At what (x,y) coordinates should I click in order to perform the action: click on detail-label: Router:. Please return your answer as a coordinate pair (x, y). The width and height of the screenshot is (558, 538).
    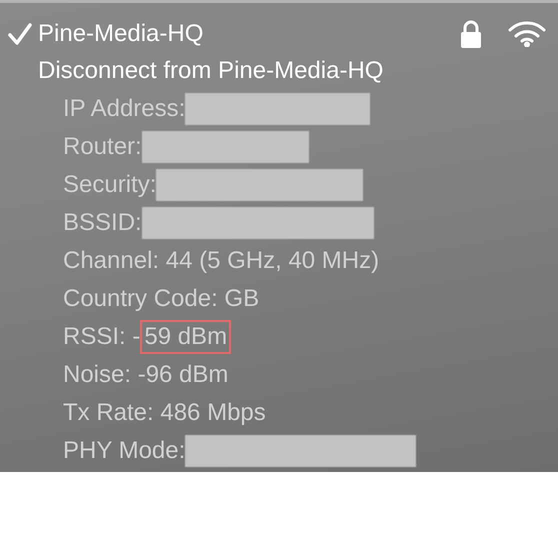
    Looking at the image, I should click on (102, 147).